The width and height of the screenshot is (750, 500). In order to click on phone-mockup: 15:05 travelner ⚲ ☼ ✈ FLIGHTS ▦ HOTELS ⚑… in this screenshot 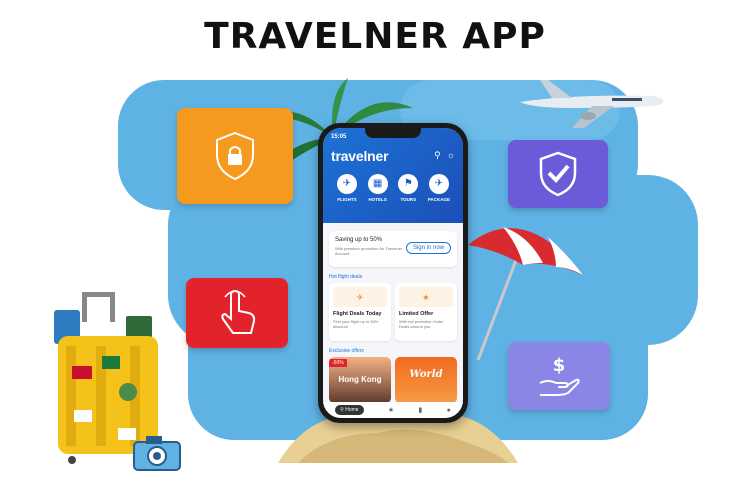, I will do `click(393, 273)`.